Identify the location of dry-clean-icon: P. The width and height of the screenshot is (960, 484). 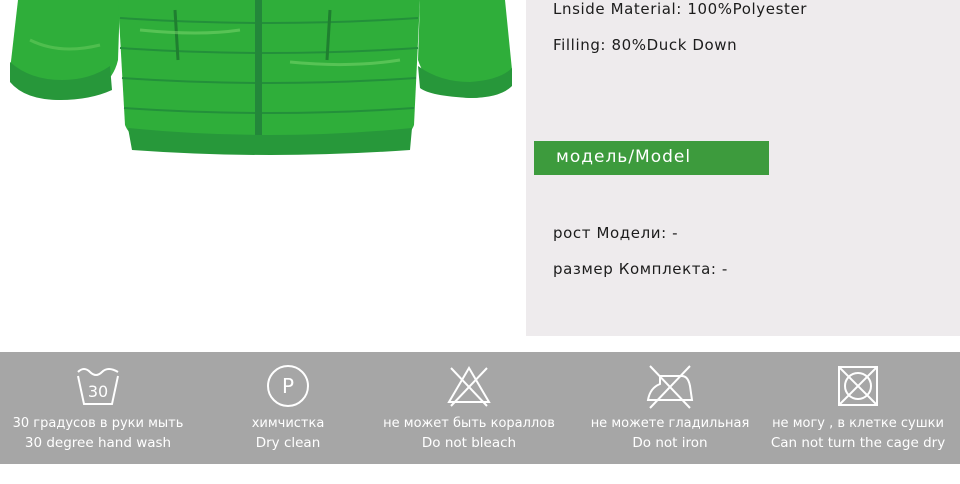
(288, 386).